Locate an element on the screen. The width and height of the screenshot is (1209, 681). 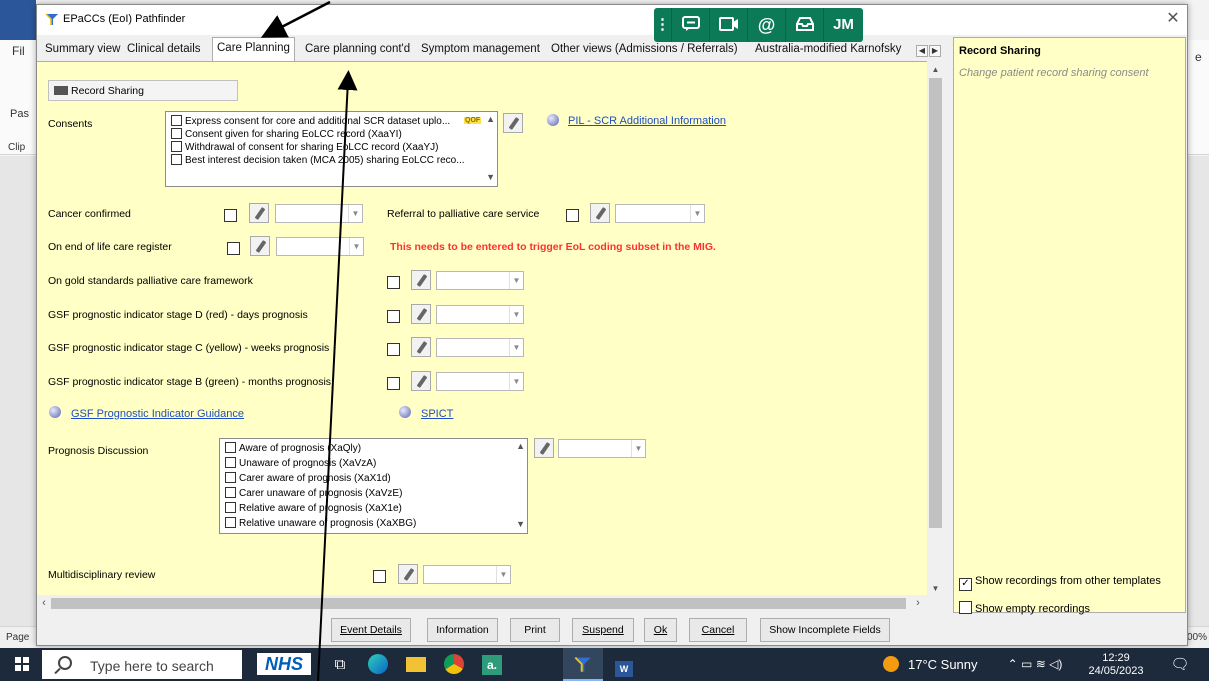
gsf-b-date: ▼ is located at coordinates (480, 381).